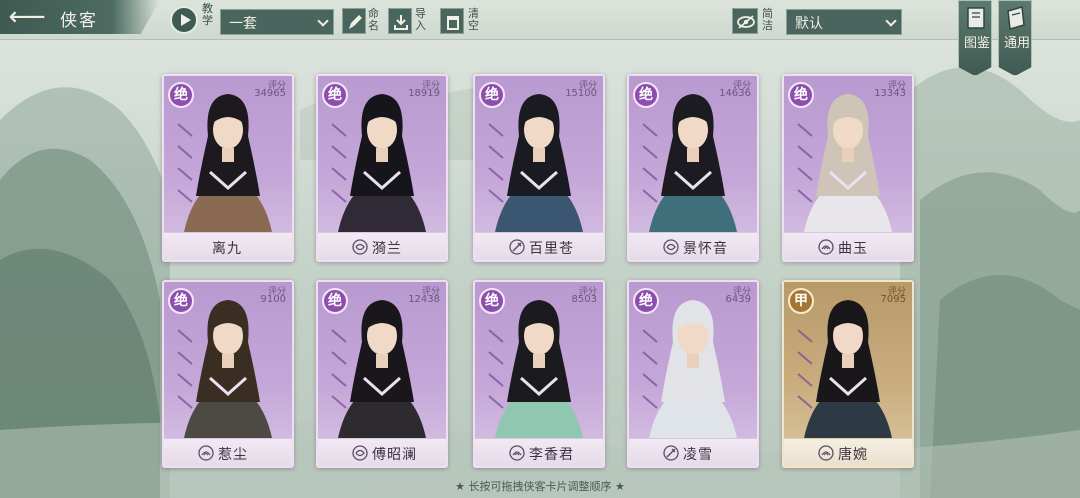  Describe the element at coordinates (551, 455) in the screenshot. I see `hero-name: 李香君` at that location.